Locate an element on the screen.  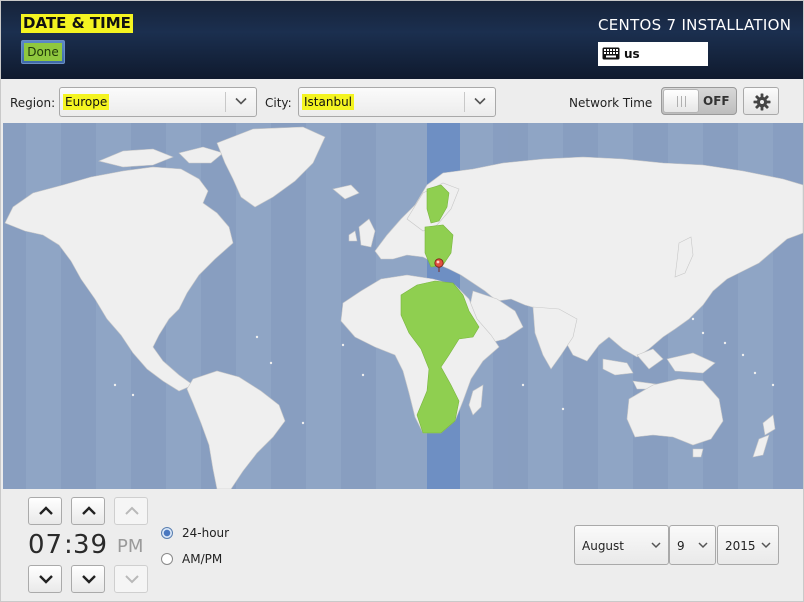
region-select: Europe is located at coordinates (158, 102).